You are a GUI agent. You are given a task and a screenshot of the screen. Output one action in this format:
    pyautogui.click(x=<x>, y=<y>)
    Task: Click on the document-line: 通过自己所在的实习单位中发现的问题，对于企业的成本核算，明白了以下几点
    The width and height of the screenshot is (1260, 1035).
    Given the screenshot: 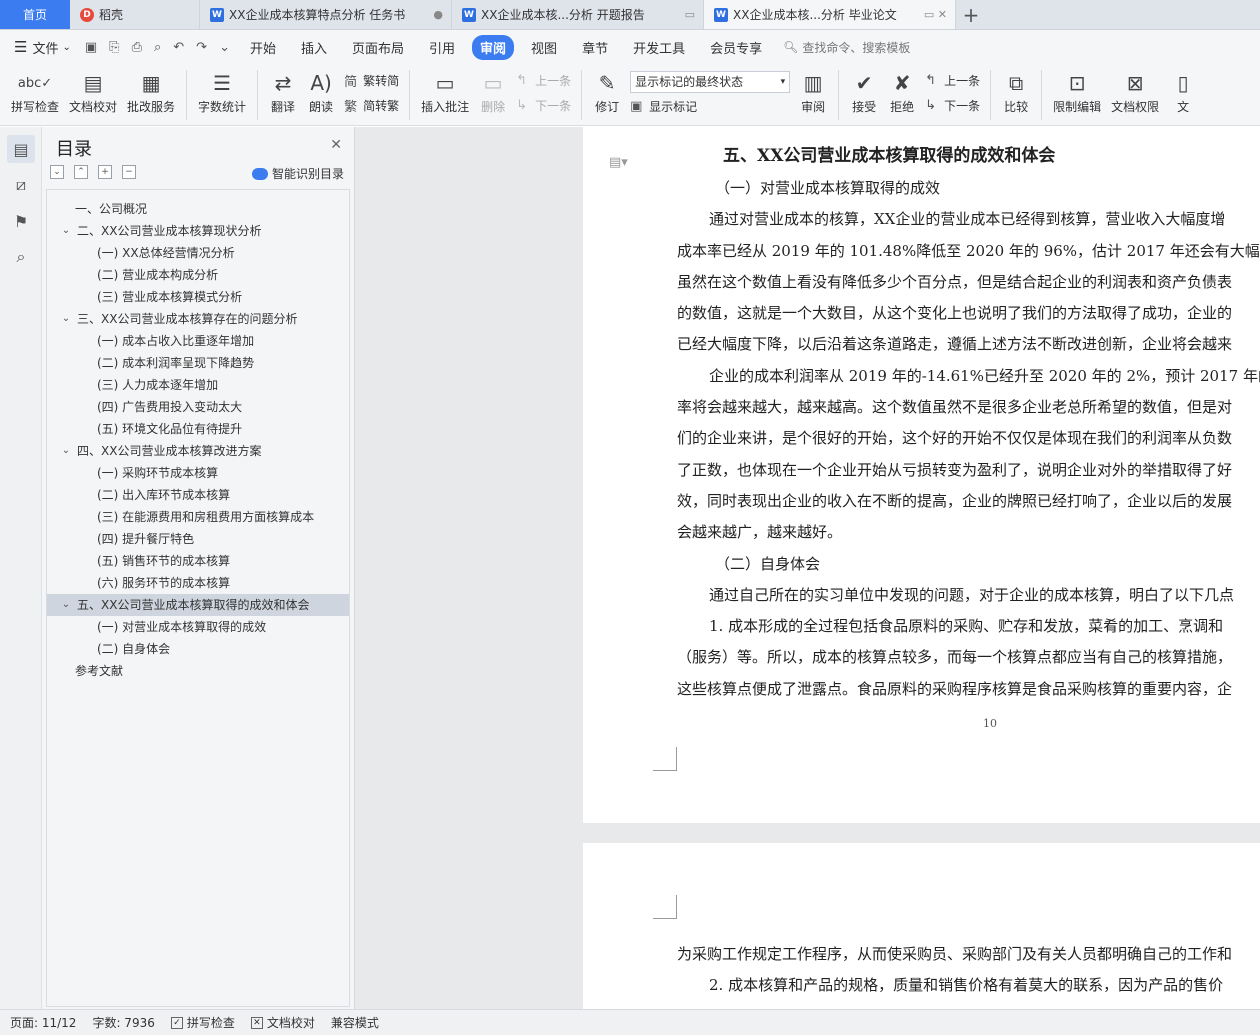 What is the action you would take?
    pyautogui.click(x=968, y=595)
    